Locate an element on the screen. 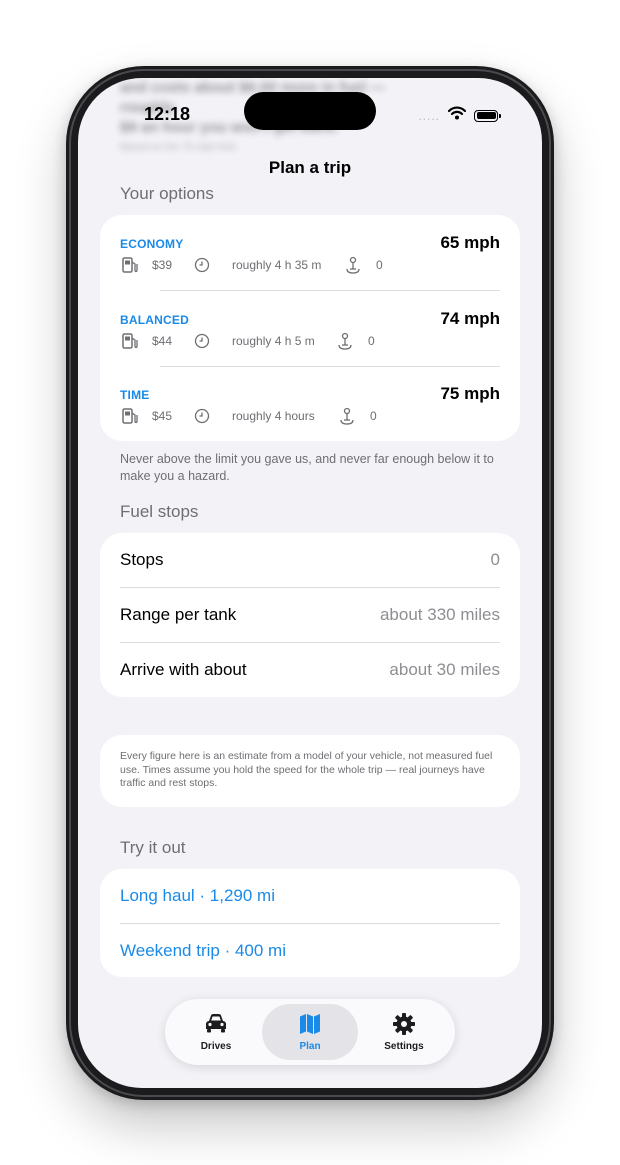 The image size is (620, 1165). tab-drives: Drives is located at coordinates (216, 1032).